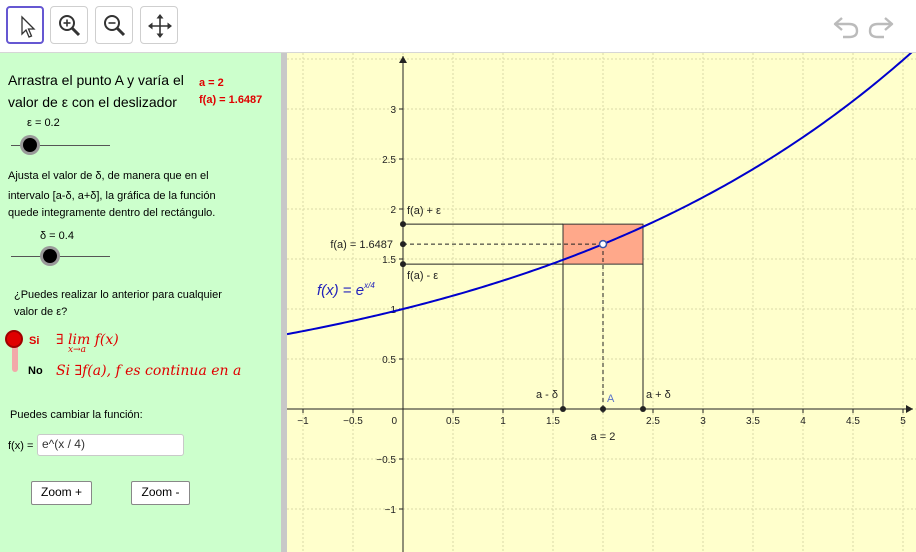  I want to click on x-tick-label: −0.5, so click(353, 421).